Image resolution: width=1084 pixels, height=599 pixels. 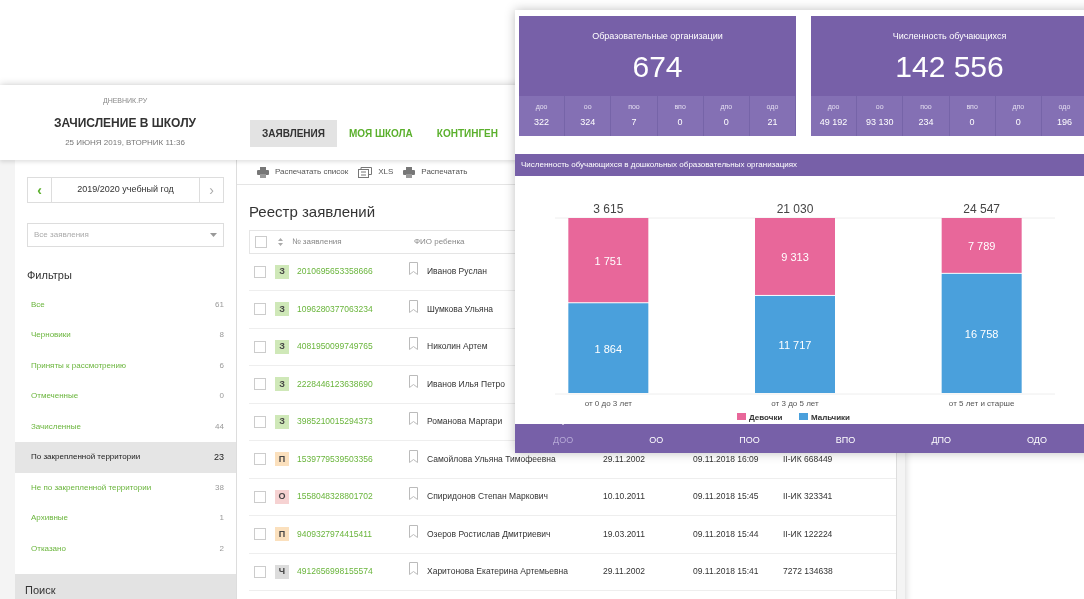 What do you see at coordinates (346, 384) in the screenshot?
I see `application-number: 2228446123638690` at bounding box center [346, 384].